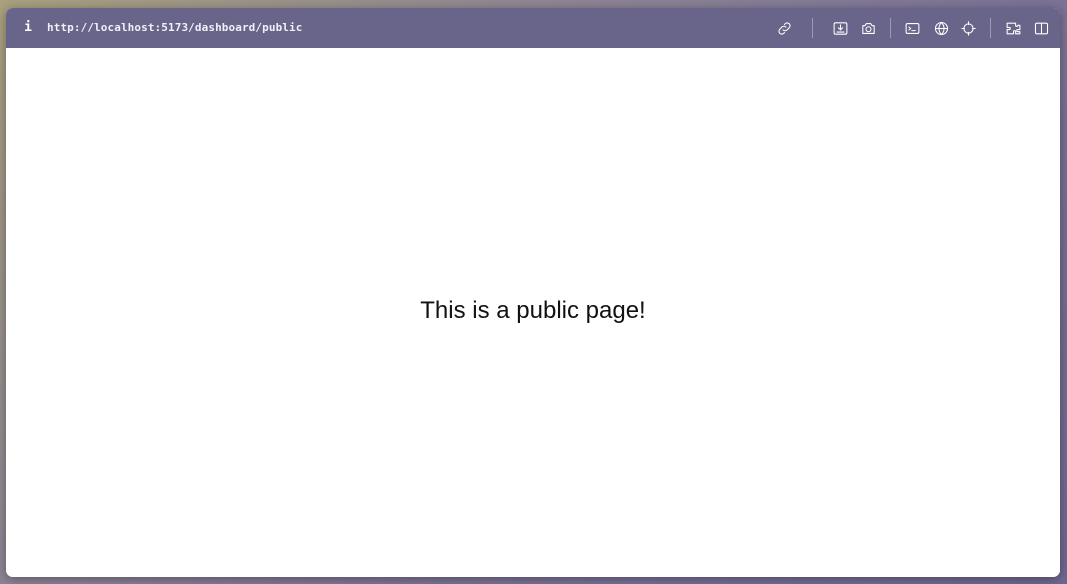  What do you see at coordinates (1041, 28) in the screenshot?
I see `split-view-icon` at bounding box center [1041, 28].